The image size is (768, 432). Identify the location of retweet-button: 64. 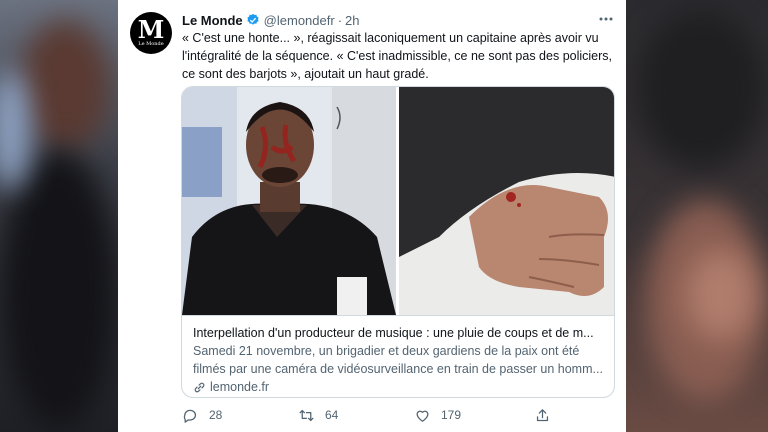
(356, 415).